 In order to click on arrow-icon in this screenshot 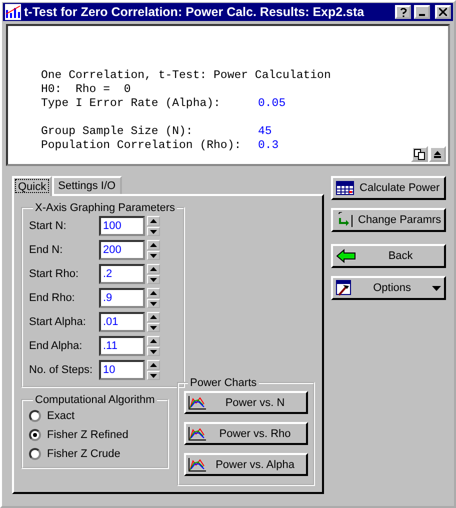, I will do `click(345, 220)`.